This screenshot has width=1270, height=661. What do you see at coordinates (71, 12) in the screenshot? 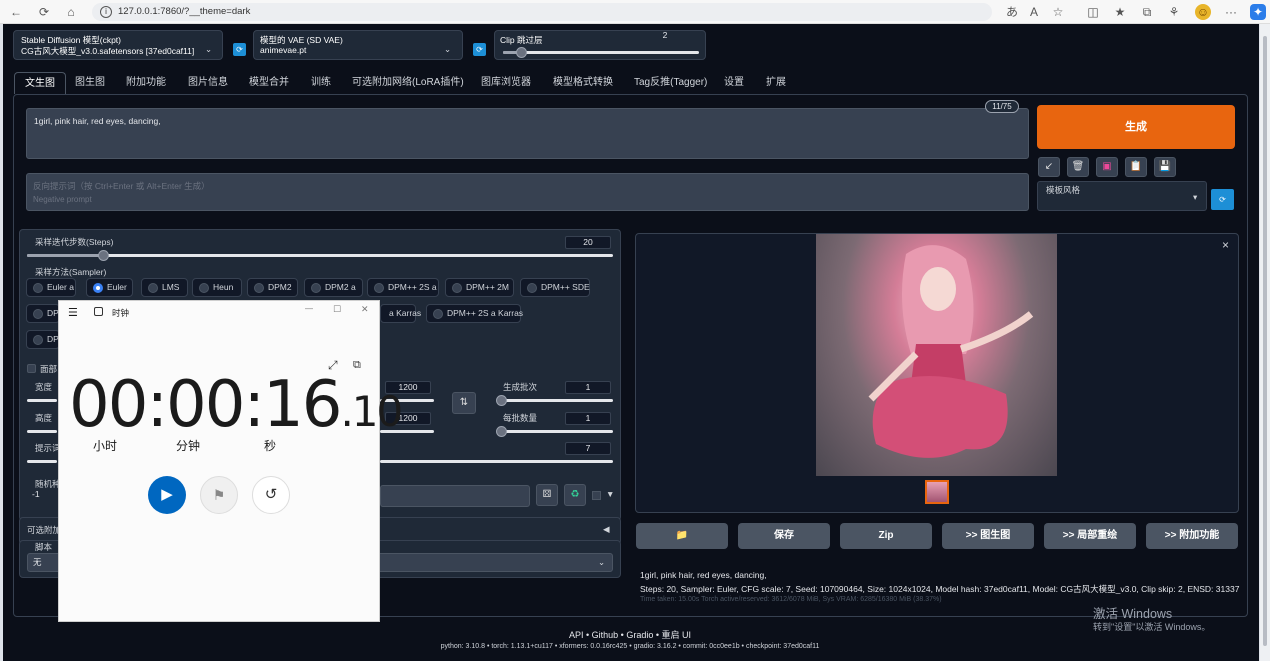
I see `home-icon: ⌂` at bounding box center [71, 12].